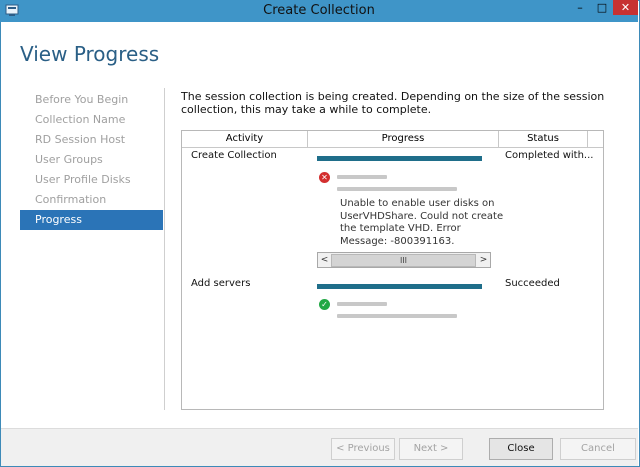 The height and width of the screenshot is (467, 640). What do you see at coordinates (91, 120) in the screenshot?
I see `nav-item-collection-name: Collection Name` at bounding box center [91, 120].